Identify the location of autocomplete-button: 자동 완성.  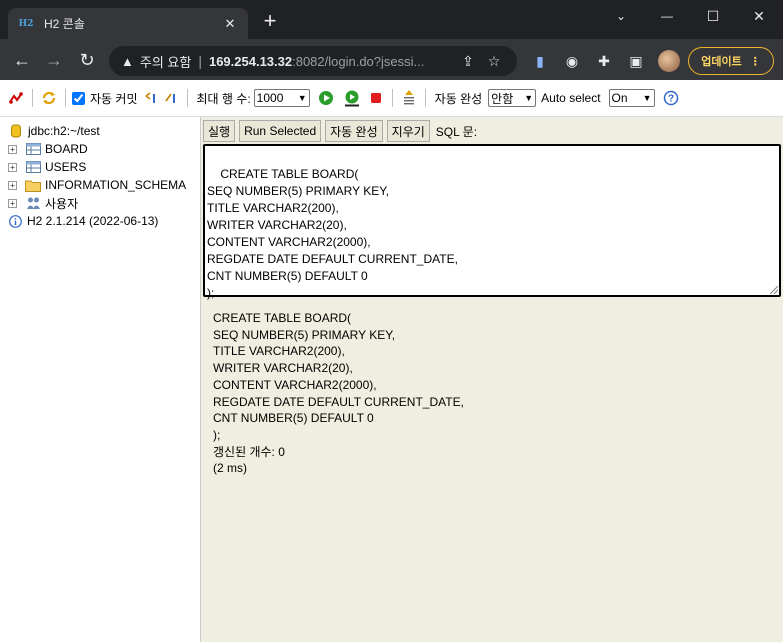
(354, 131).